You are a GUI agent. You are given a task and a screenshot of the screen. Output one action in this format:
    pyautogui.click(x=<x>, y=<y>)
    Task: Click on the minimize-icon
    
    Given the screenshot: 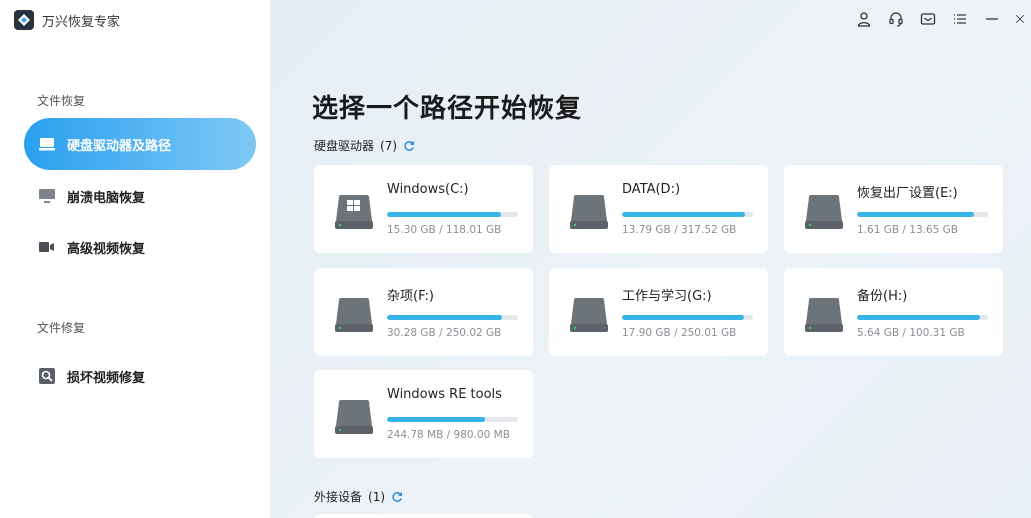 What is the action you would take?
    pyautogui.click(x=992, y=19)
    